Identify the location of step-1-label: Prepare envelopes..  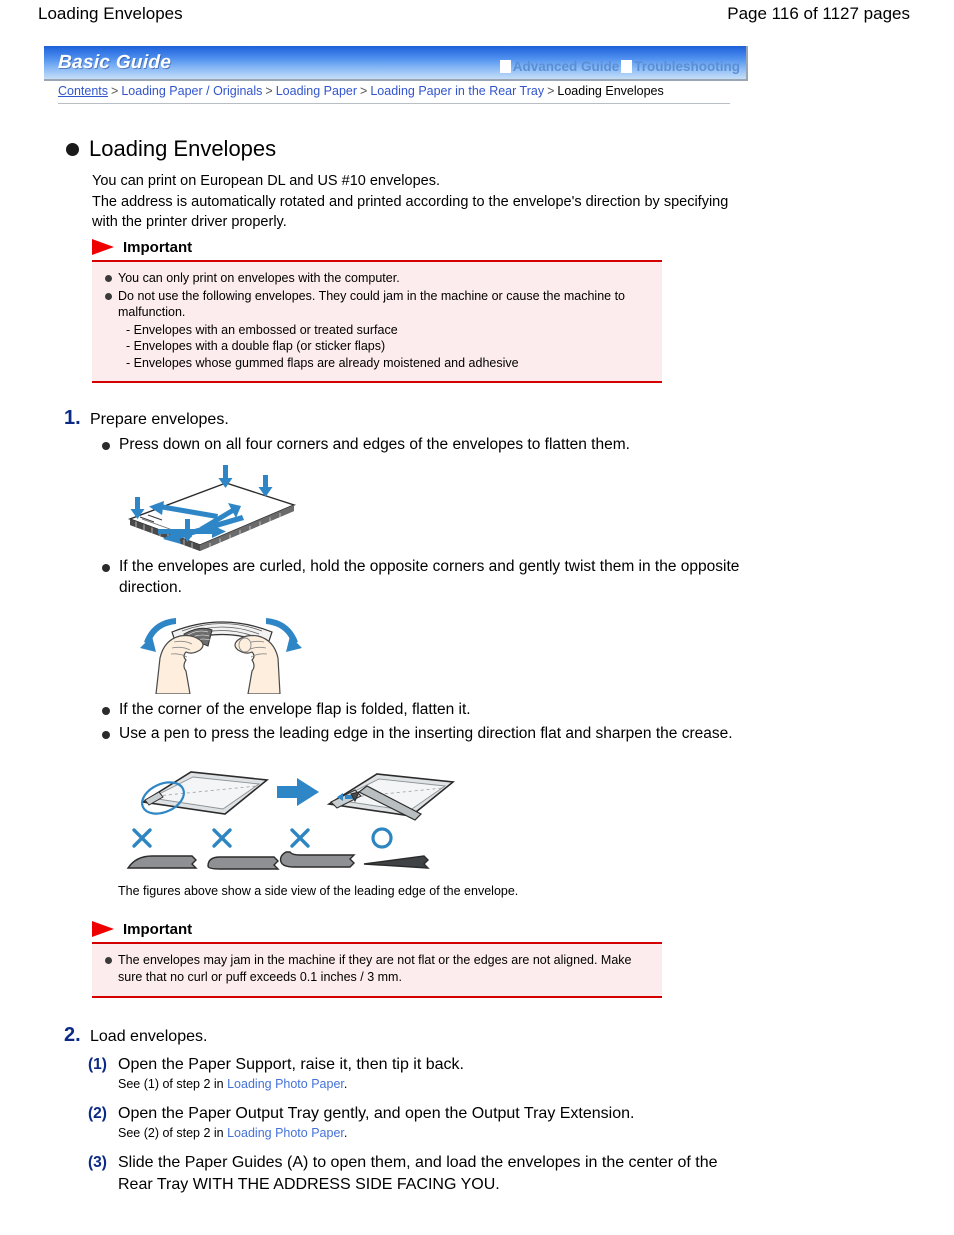
(159, 419).